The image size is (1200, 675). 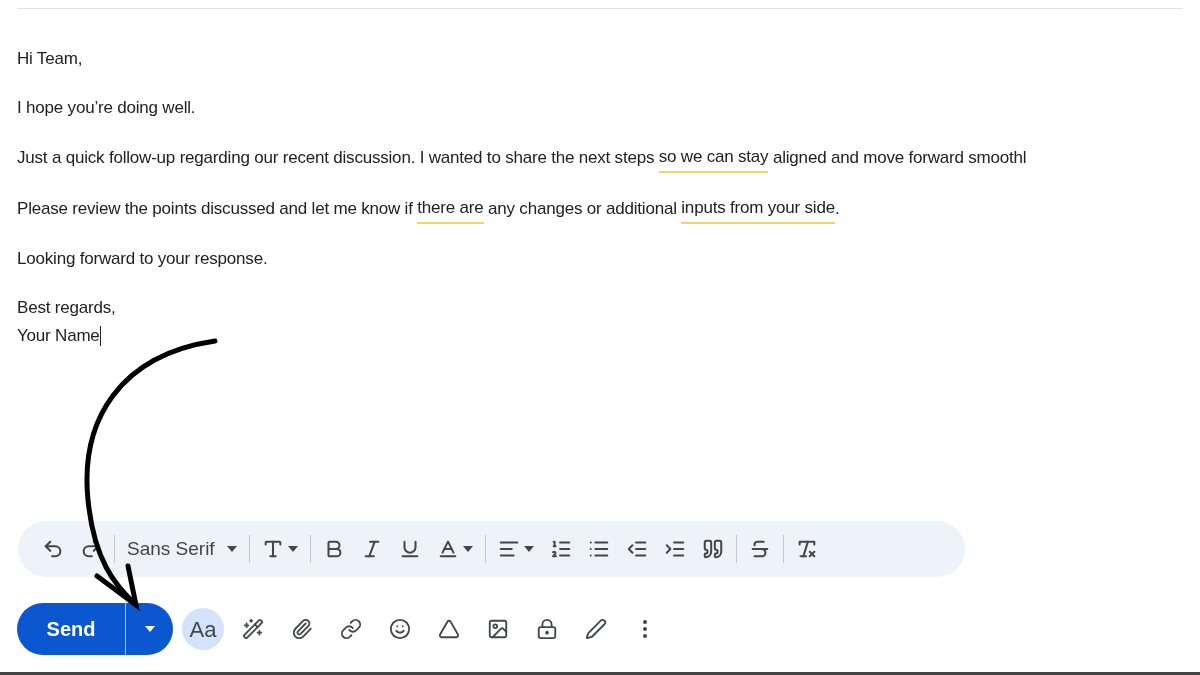 I want to click on triangle-icon, so click(x=449, y=629).